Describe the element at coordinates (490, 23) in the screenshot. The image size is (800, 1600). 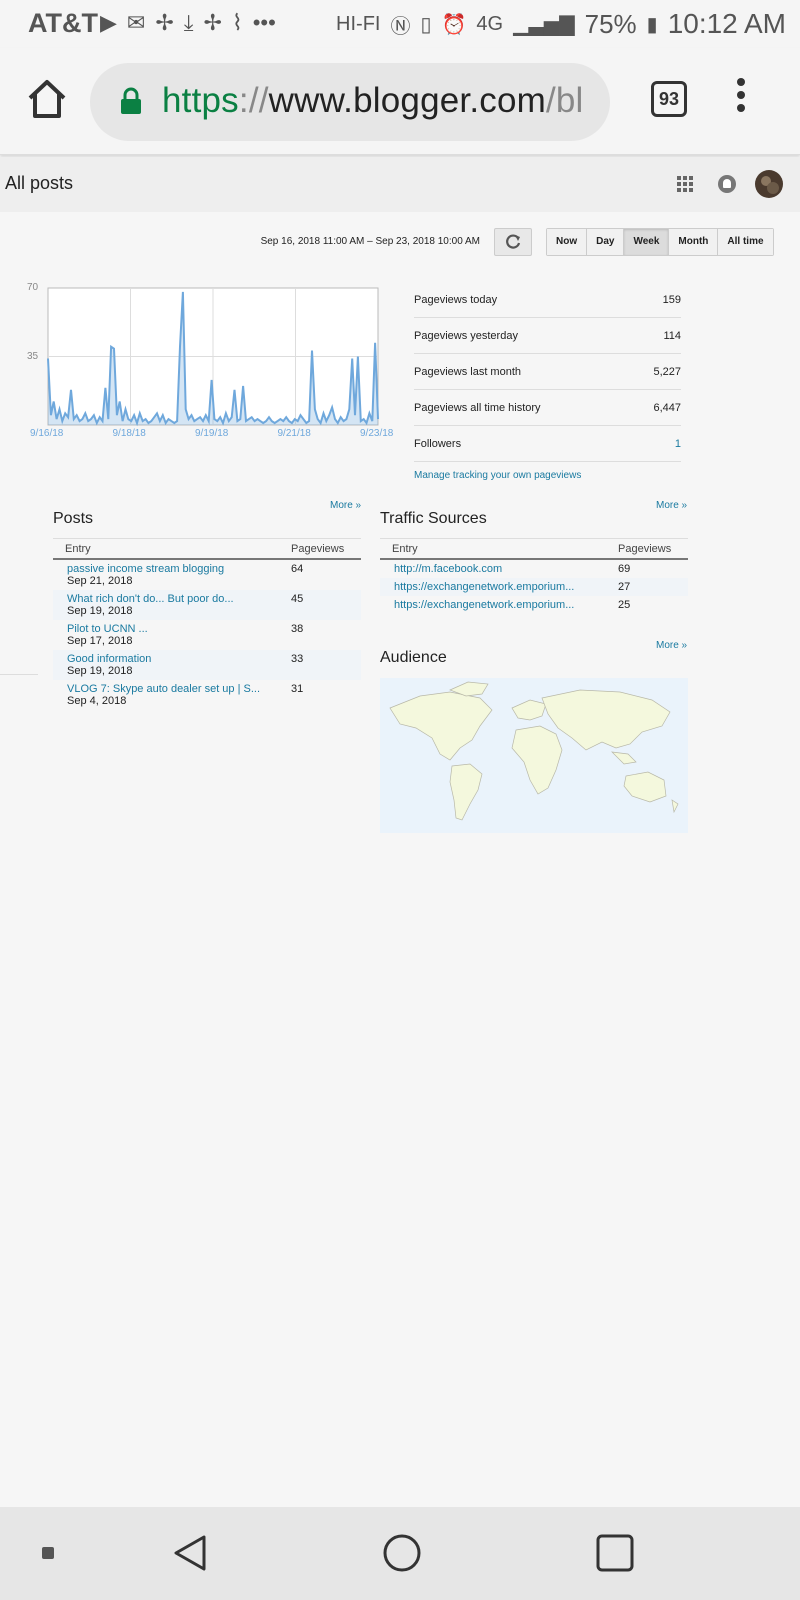
I see `network-type-icon: 4G` at that location.